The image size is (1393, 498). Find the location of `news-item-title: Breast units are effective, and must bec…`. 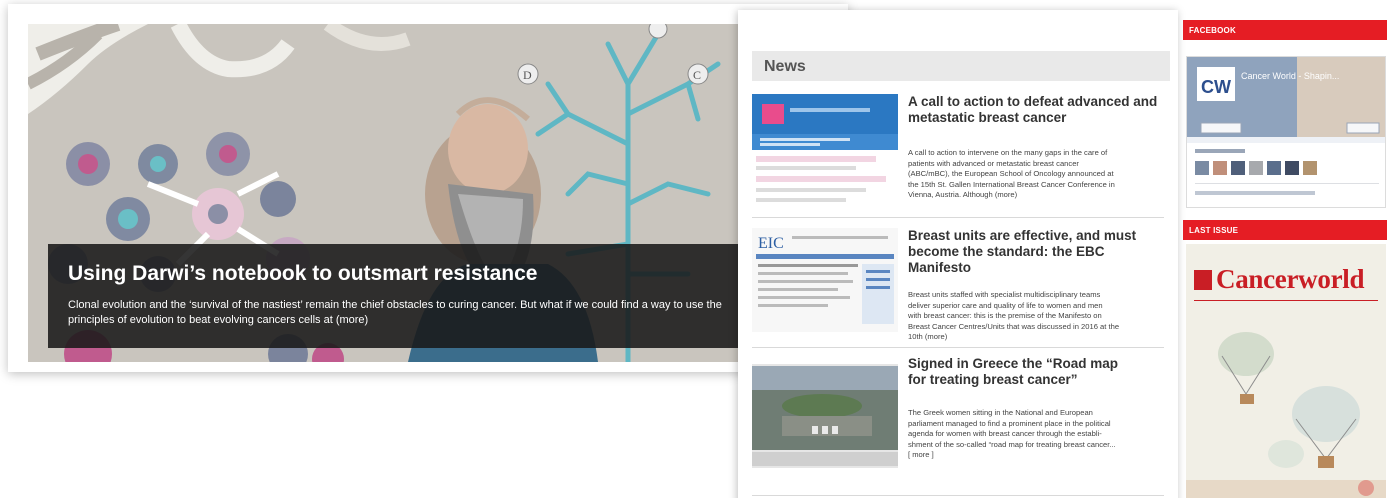

news-item-title: Breast units are effective, and must bec… is located at coordinates (1038, 252).